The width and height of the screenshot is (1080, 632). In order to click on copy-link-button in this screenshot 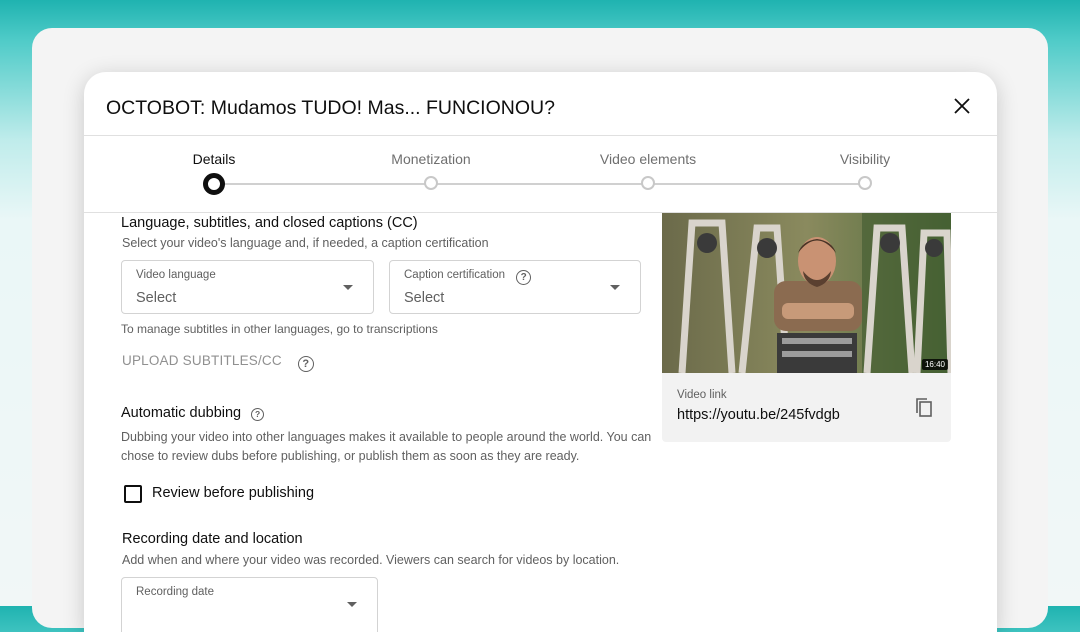, I will do `click(925, 408)`.